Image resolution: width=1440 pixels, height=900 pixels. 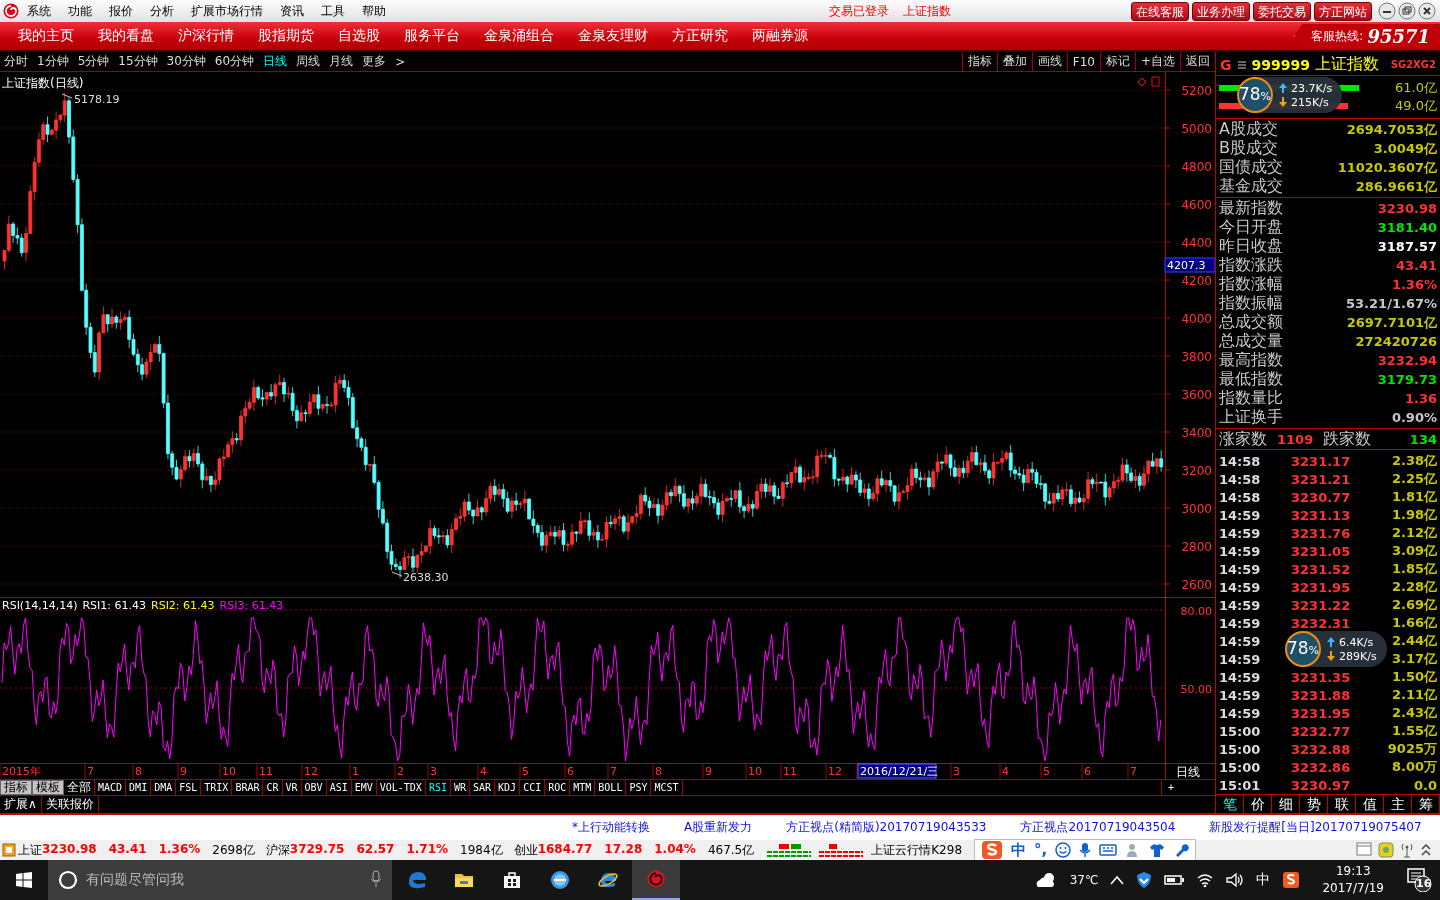 What do you see at coordinates (1248, 148) in the screenshot?
I see `field-label: B股成交` at bounding box center [1248, 148].